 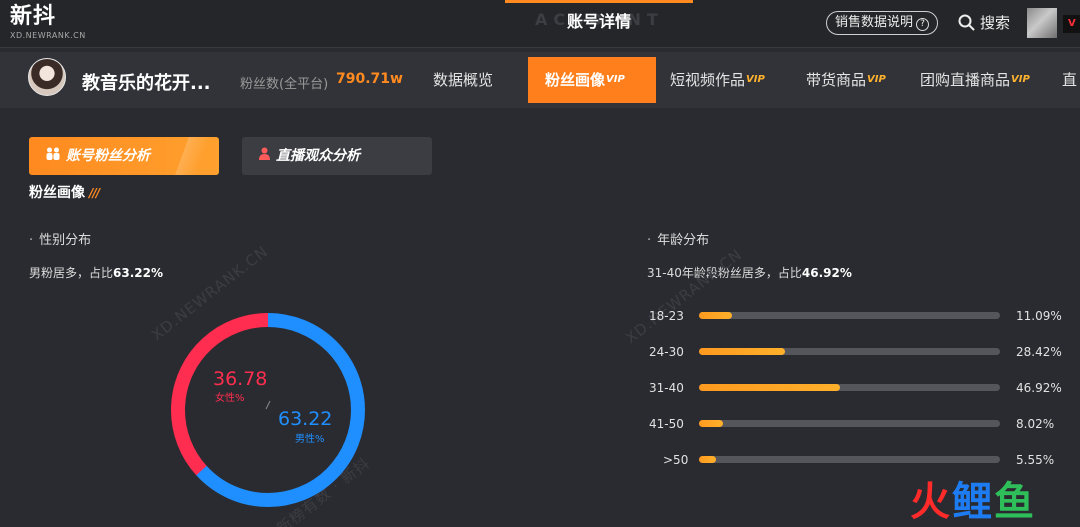 I want to click on age-bar-label: 31-40, so click(x=666, y=388).